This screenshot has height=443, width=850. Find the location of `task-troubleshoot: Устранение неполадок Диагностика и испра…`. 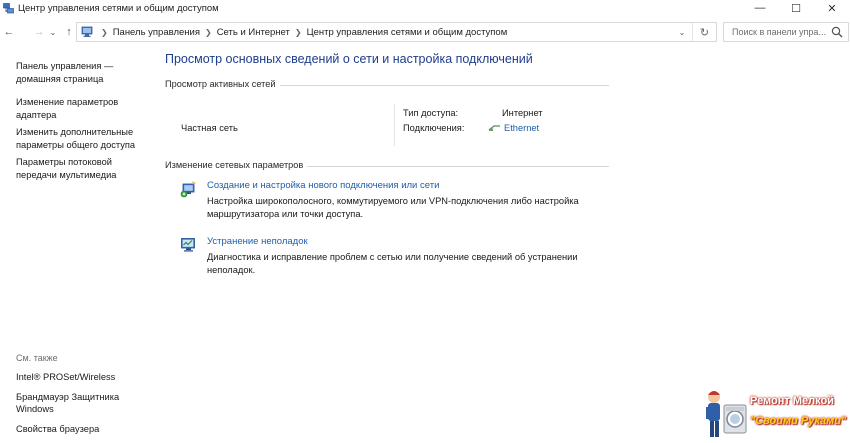

task-troubleshoot: Устранение неполадок Диагностика и испра… is located at coordinates (395, 258).